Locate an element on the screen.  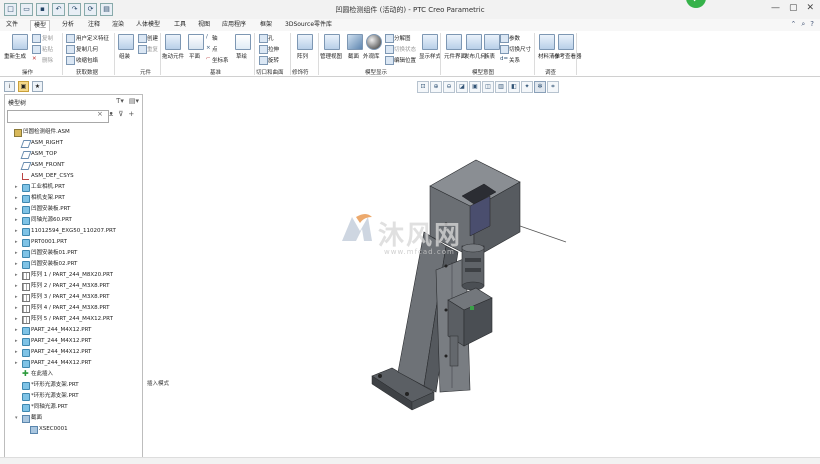
watermark-brand: 沐风网 is located at coordinates (420, 236).